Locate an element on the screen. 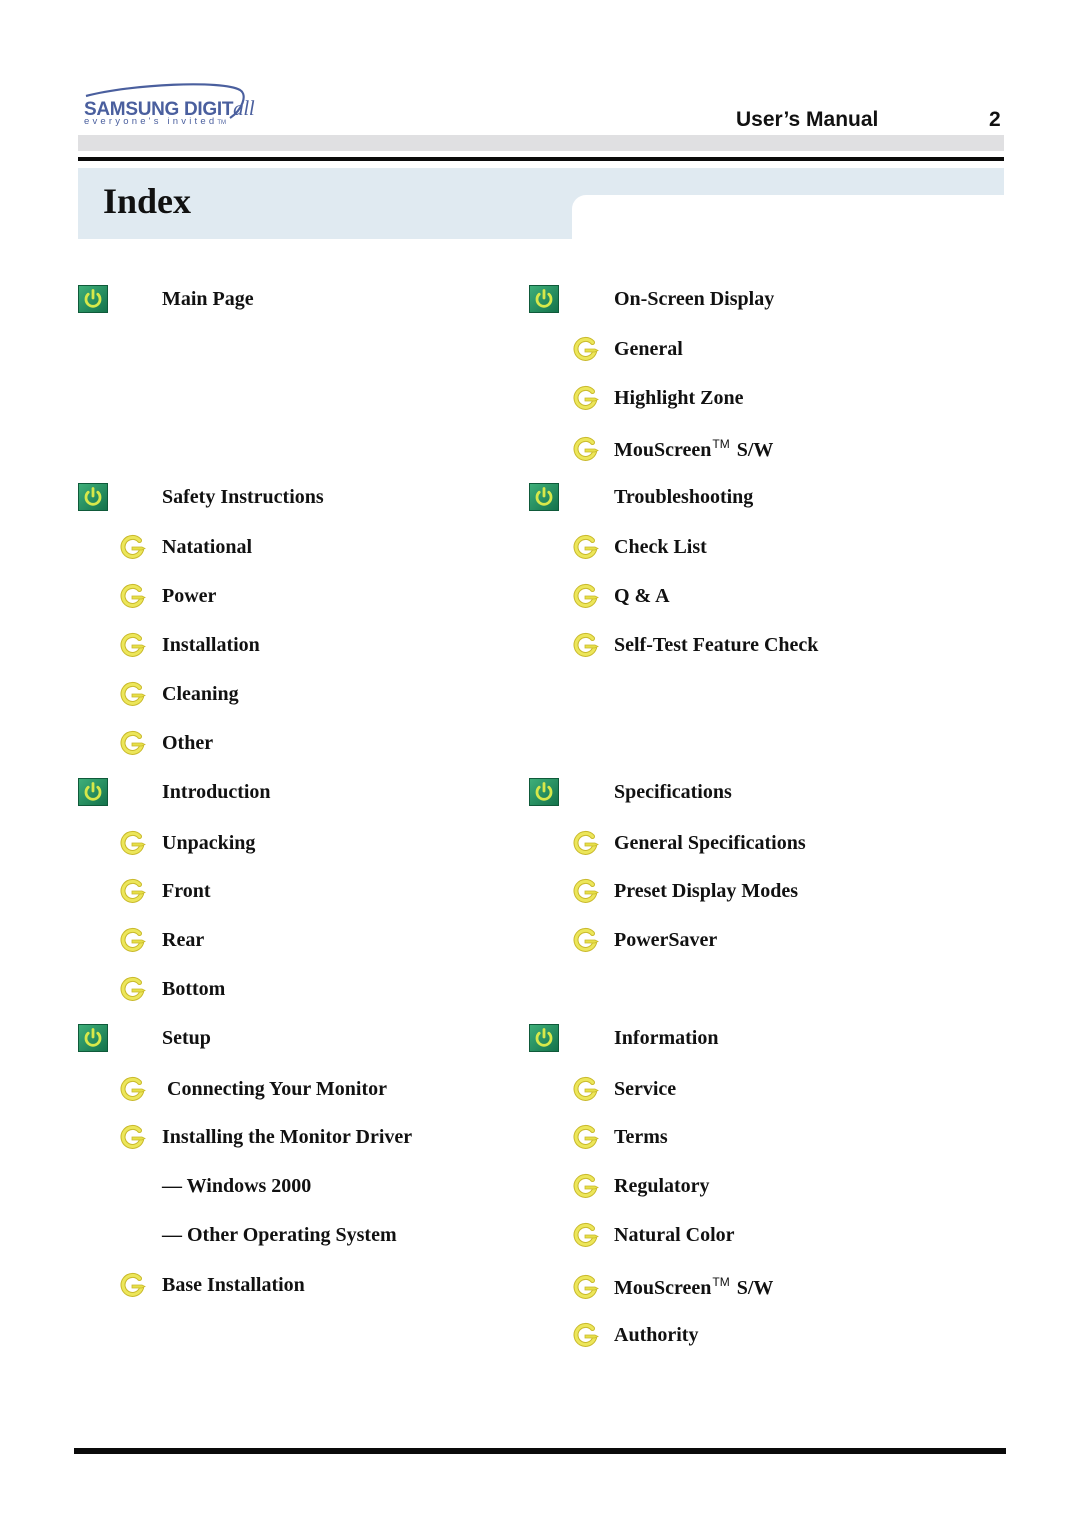 Image resolution: width=1080 pixels, height=1528 pixels. entry-label: Natational is located at coordinates (207, 547).